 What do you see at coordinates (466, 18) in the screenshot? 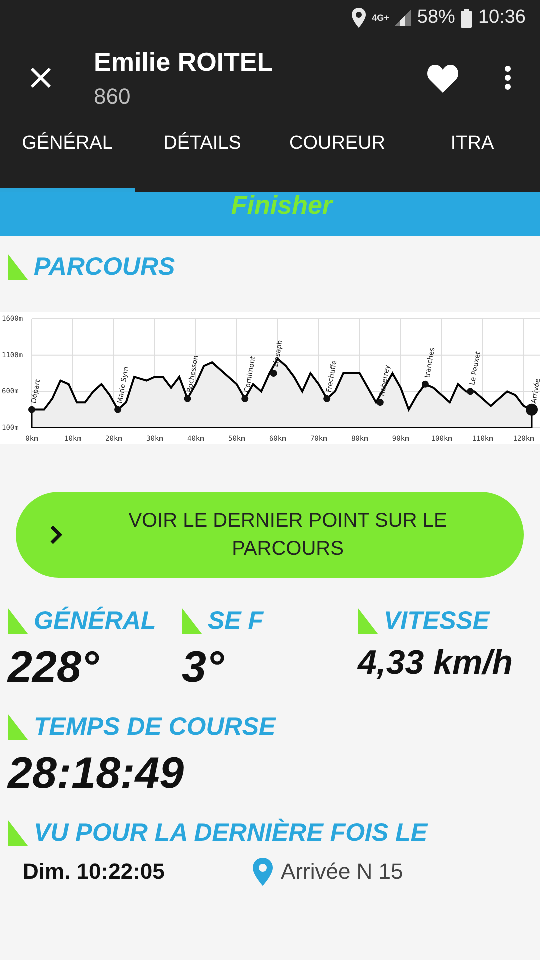
I see `battery-icon` at bounding box center [466, 18].